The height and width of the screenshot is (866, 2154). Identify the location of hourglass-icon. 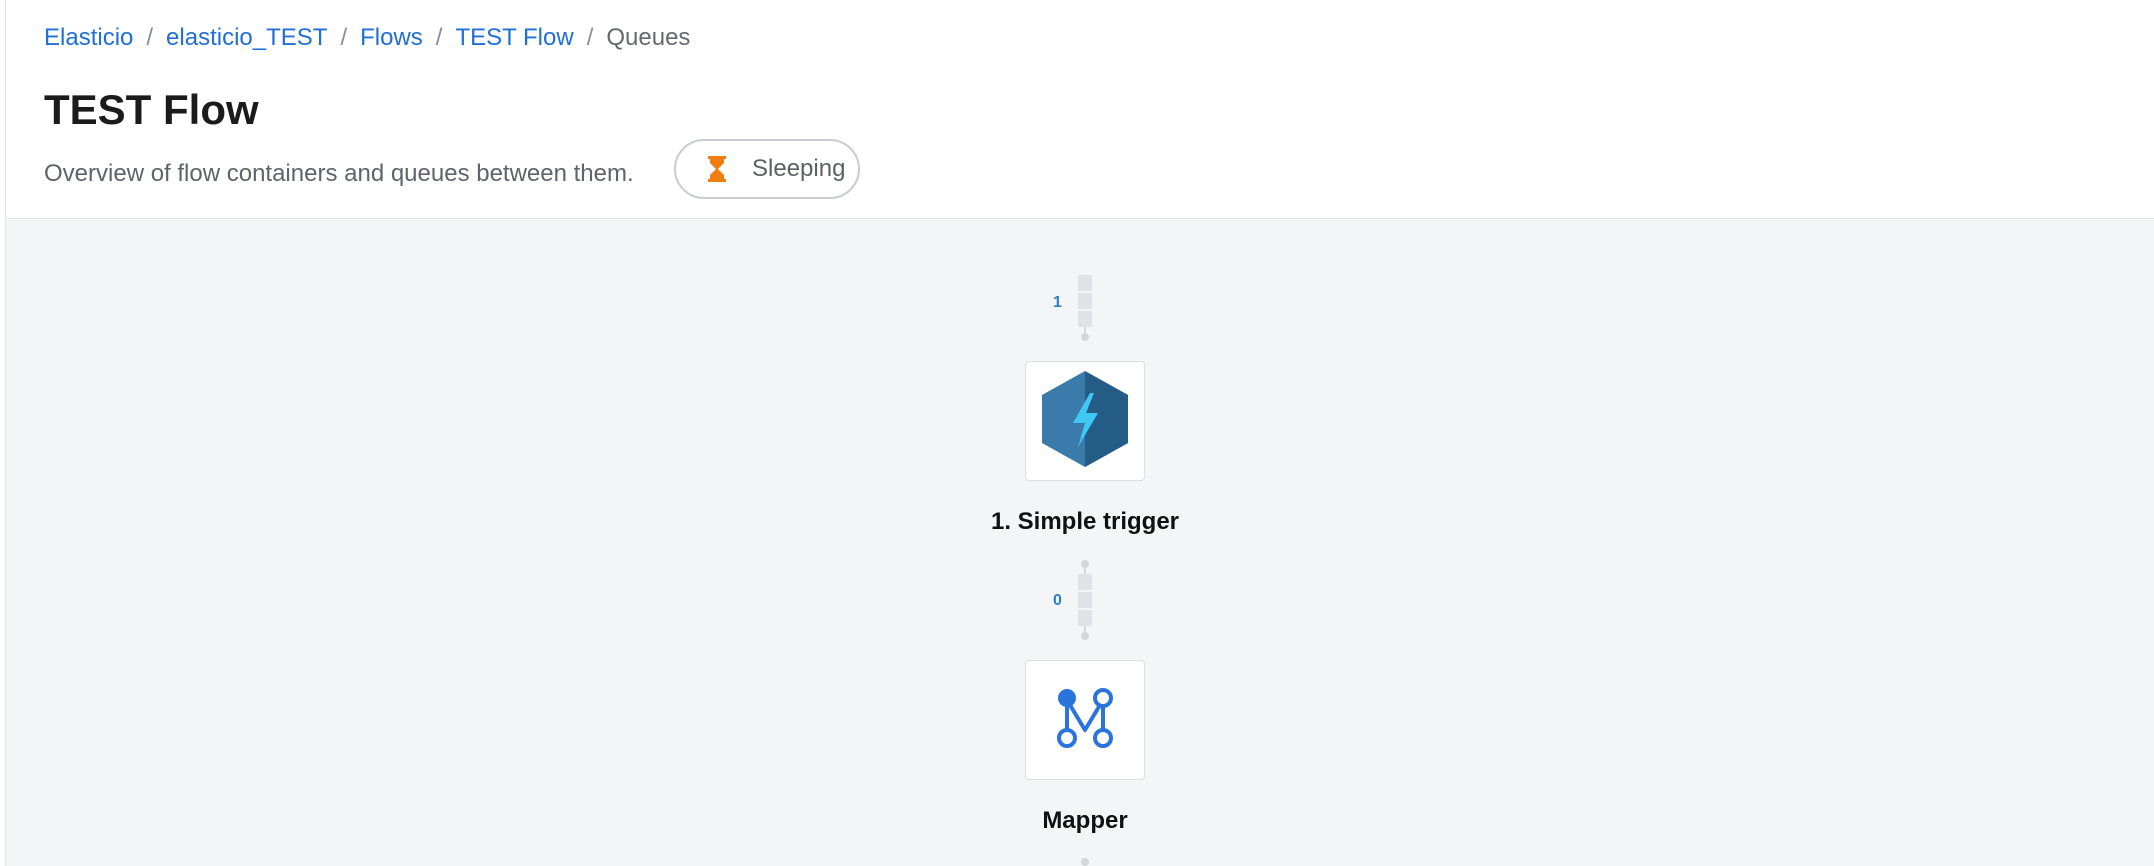
(717, 169).